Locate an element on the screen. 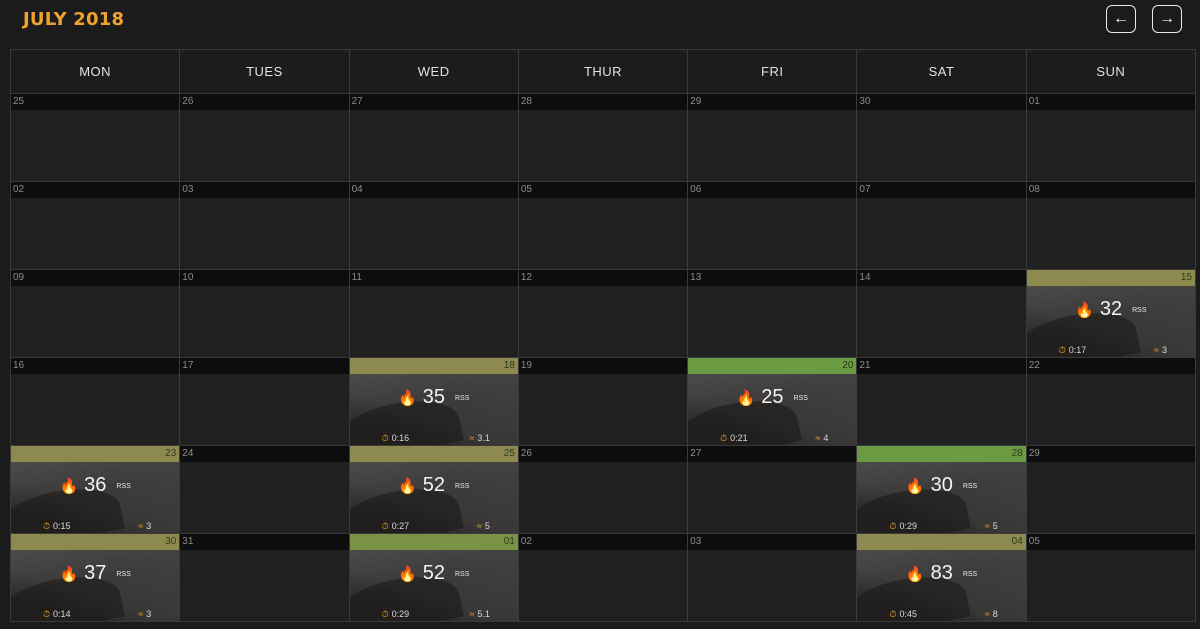  calendar-day-workout: 04 🔥 83 RSS ⏱ 0:45 ≈8 is located at coordinates (942, 578).